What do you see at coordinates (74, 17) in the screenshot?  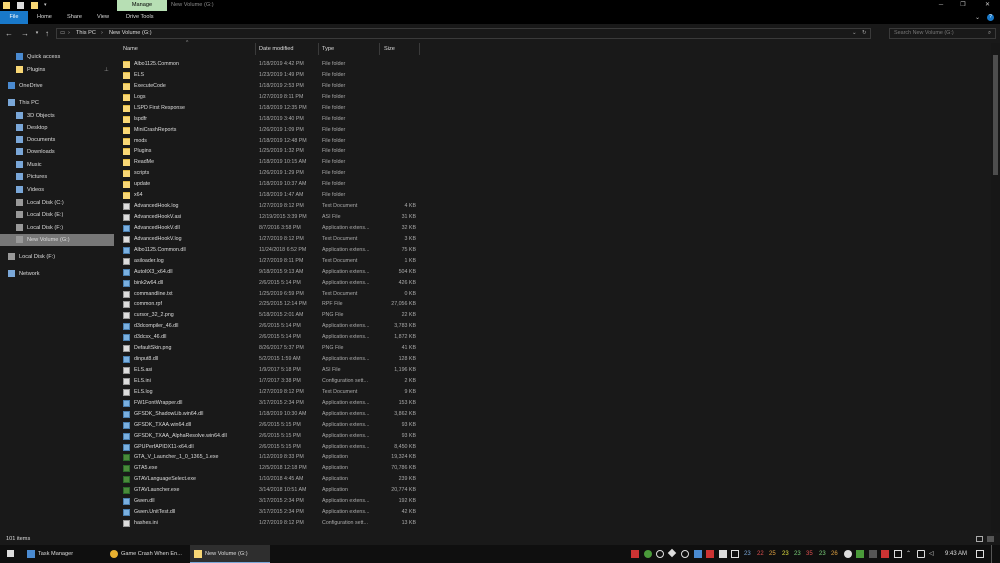 I see `tab-share: Share` at bounding box center [74, 17].